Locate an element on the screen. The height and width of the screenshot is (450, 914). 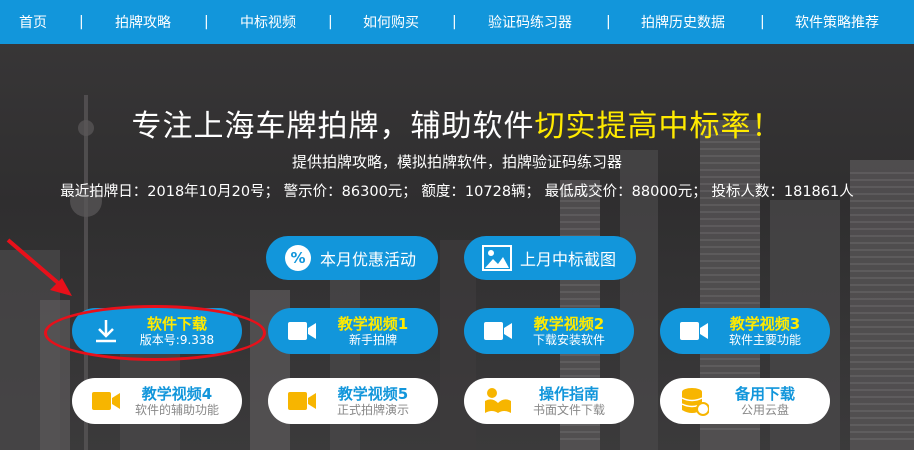
tutorial-video-4-button: 教学视频4 软件的辅助功能 is located at coordinates (157, 401).